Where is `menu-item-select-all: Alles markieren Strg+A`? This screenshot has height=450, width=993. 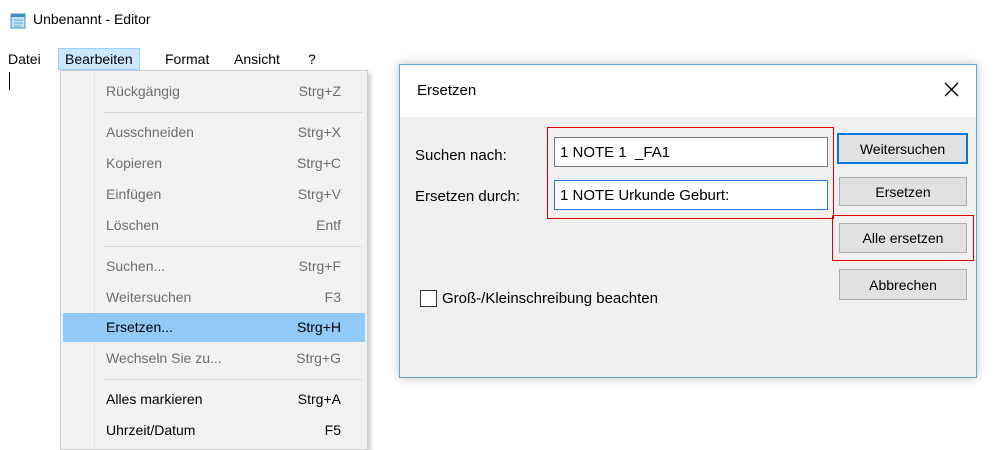
menu-item-select-all: Alles markieren Strg+A is located at coordinates (214, 399).